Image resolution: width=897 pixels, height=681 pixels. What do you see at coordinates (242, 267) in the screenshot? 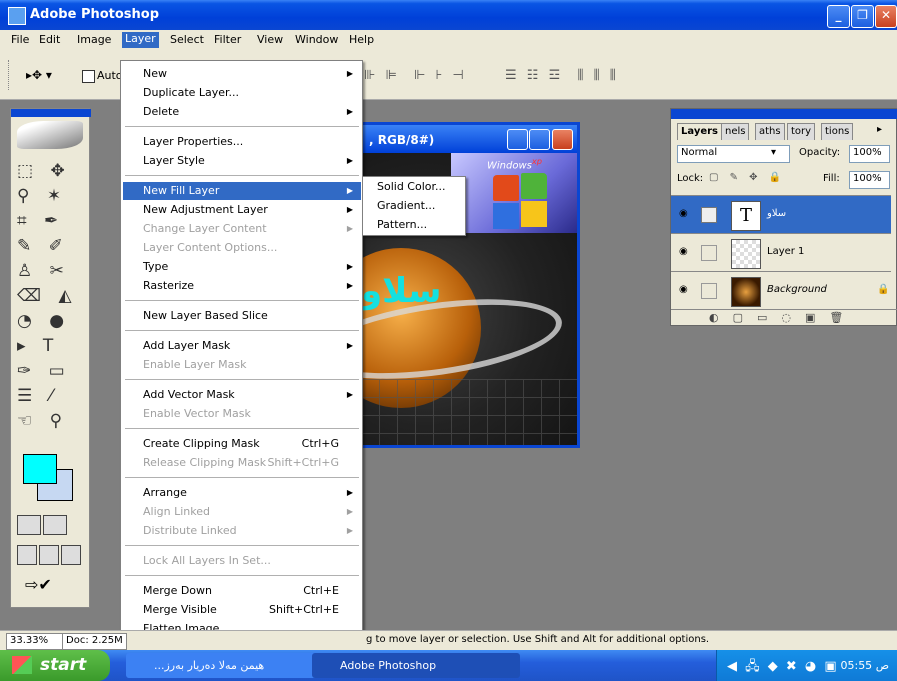
I see `menu-item-type: Type ▶` at bounding box center [242, 267].